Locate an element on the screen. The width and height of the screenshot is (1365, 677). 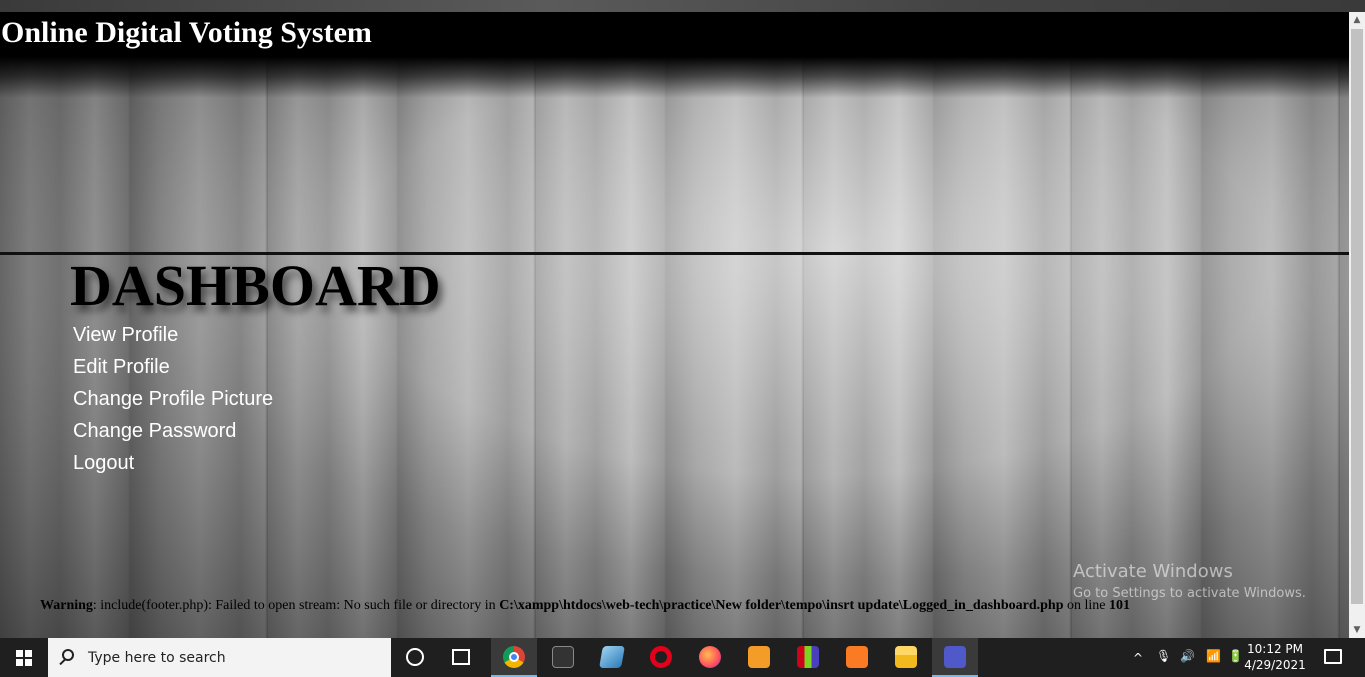
clock-date: 4/29/2021 is located at coordinates (1275, 665).